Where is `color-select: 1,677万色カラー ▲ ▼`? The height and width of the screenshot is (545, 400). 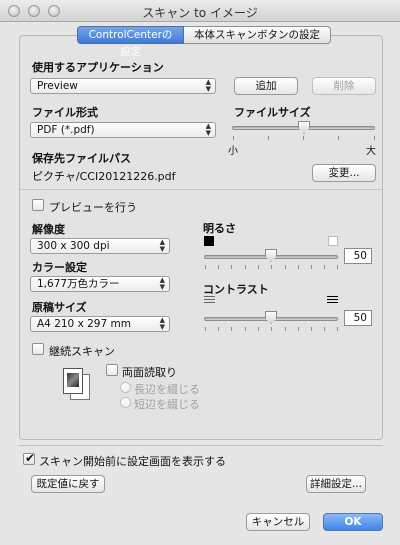 color-select: 1,677万色カラー ▲ ▼ is located at coordinates (100, 284).